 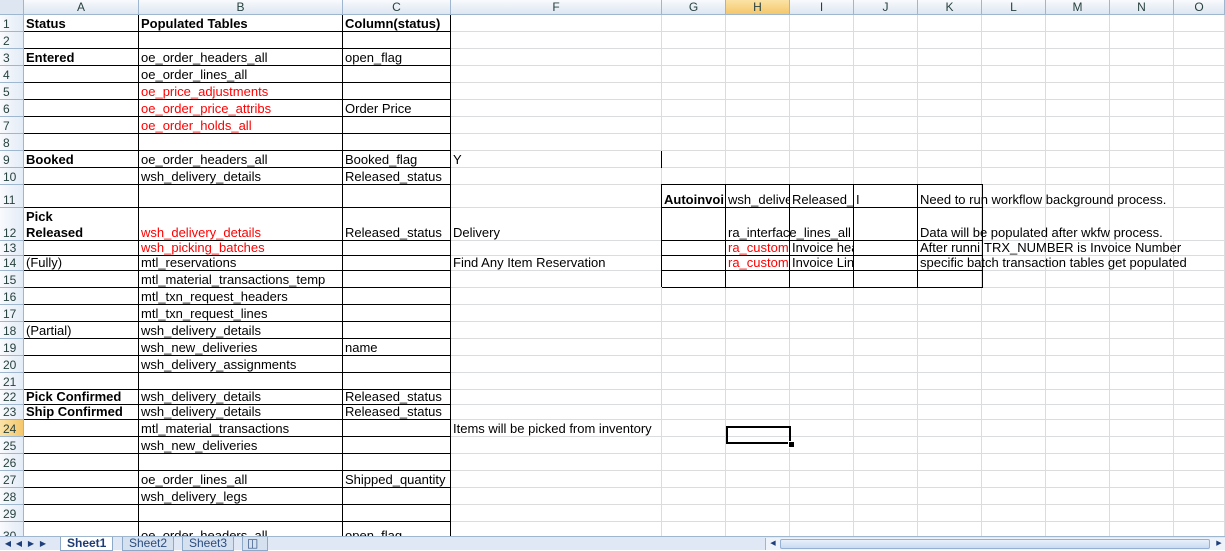 I want to click on cell-h12: ra_interface_lines_all, so click(x=788, y=232).